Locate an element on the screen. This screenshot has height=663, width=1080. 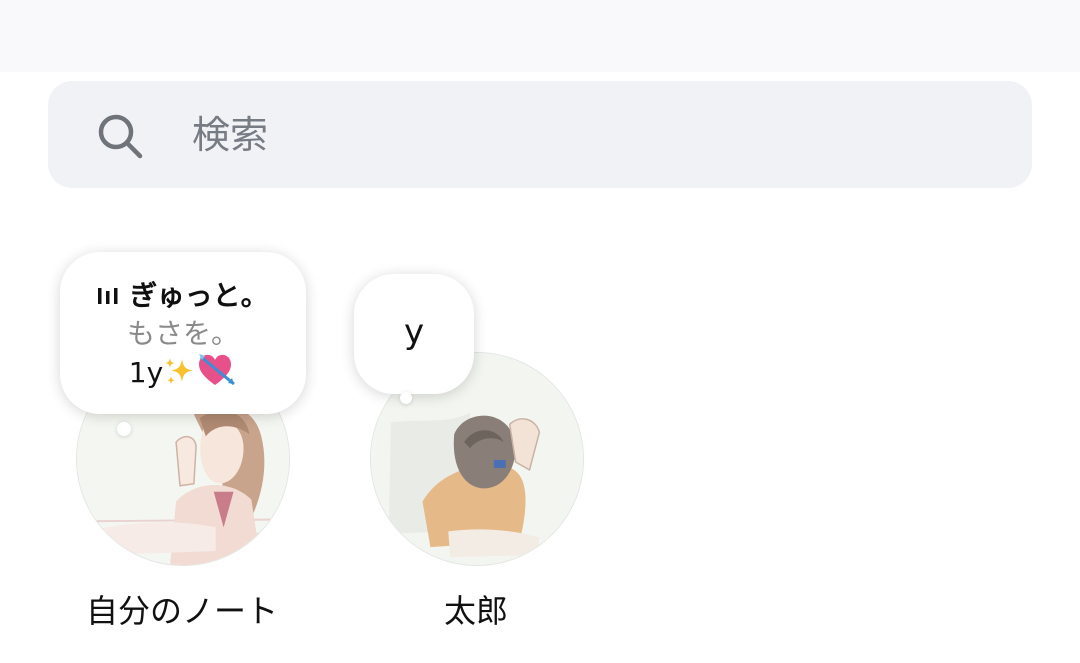
my-note-label: 自分のノート is located at coordinates (181, 611).